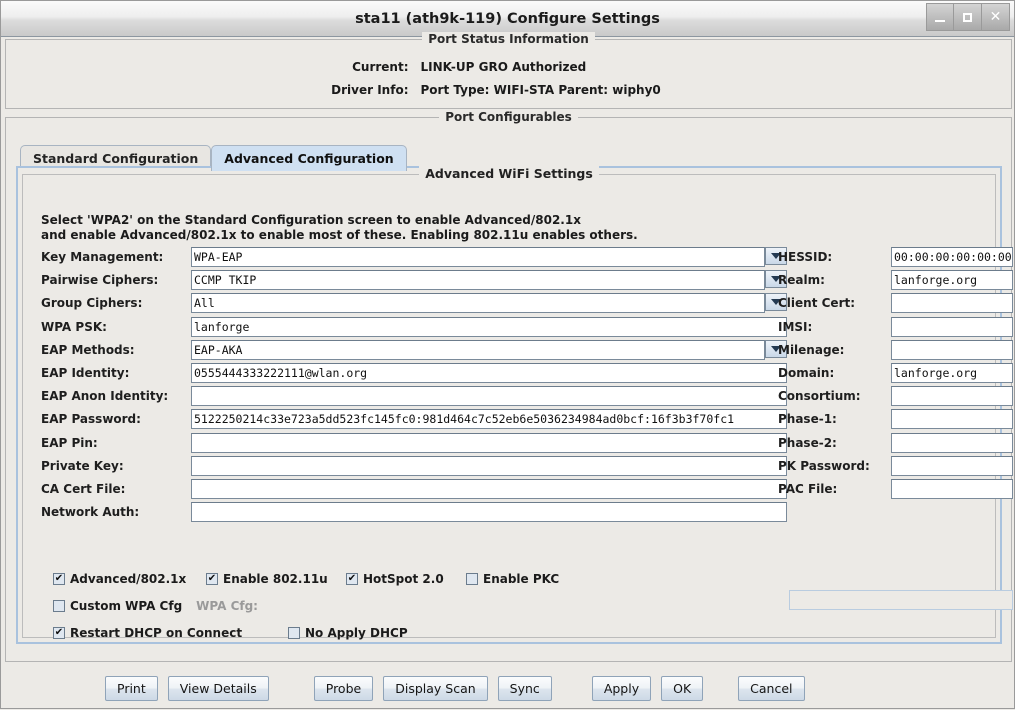 Image resolution: width=1015 pixels, height=710 pixels. I want to click on label-milenage: Milenage:, so click(811, 349).